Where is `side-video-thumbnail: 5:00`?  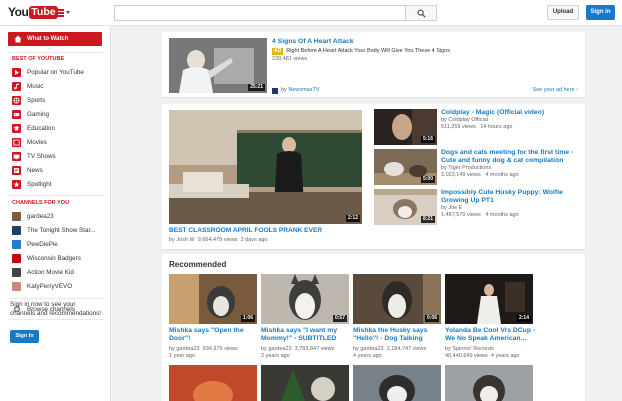 side-video-thumbnail: 5:00 is located at coordinates (405, 167).